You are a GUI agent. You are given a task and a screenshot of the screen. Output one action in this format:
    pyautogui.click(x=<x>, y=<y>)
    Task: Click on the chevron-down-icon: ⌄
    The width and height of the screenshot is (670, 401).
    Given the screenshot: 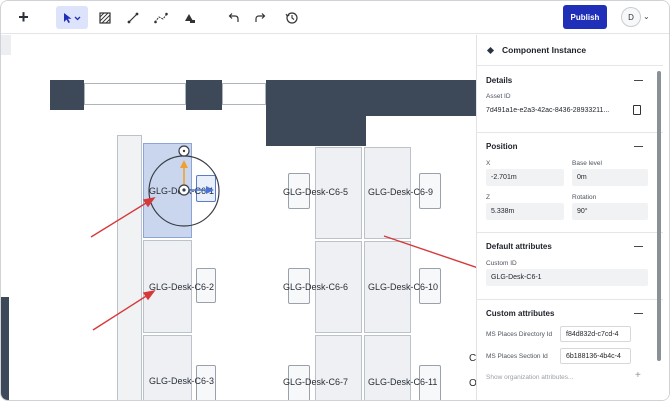 What is the action you would take?
    pyautogui.click(x=646, y=16)
    